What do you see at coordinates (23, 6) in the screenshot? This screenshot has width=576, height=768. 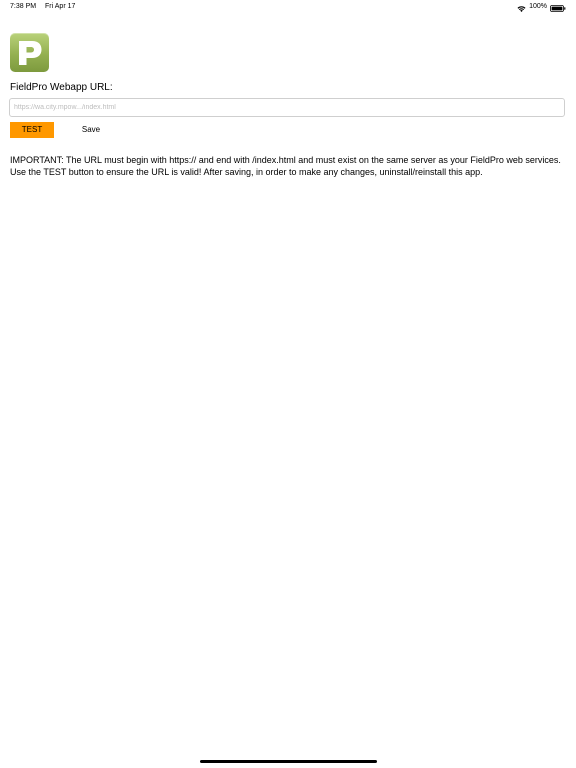 I see `status-time: 7:38 PM` at bounding box center [23, 6].